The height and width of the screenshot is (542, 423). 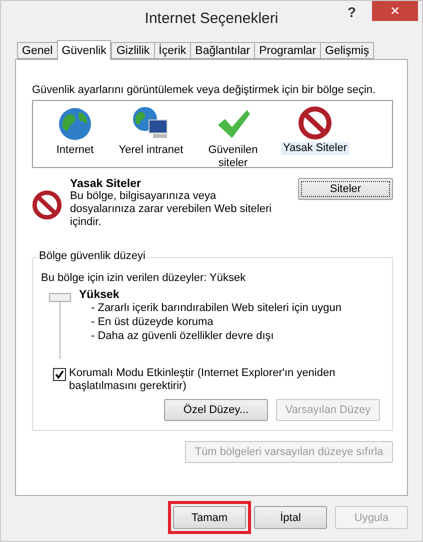 What do you see at coordinates (211, 18) in the screenshot?
I see `window-title: Internet Seçenekleri` at bounding box center [211, 18].